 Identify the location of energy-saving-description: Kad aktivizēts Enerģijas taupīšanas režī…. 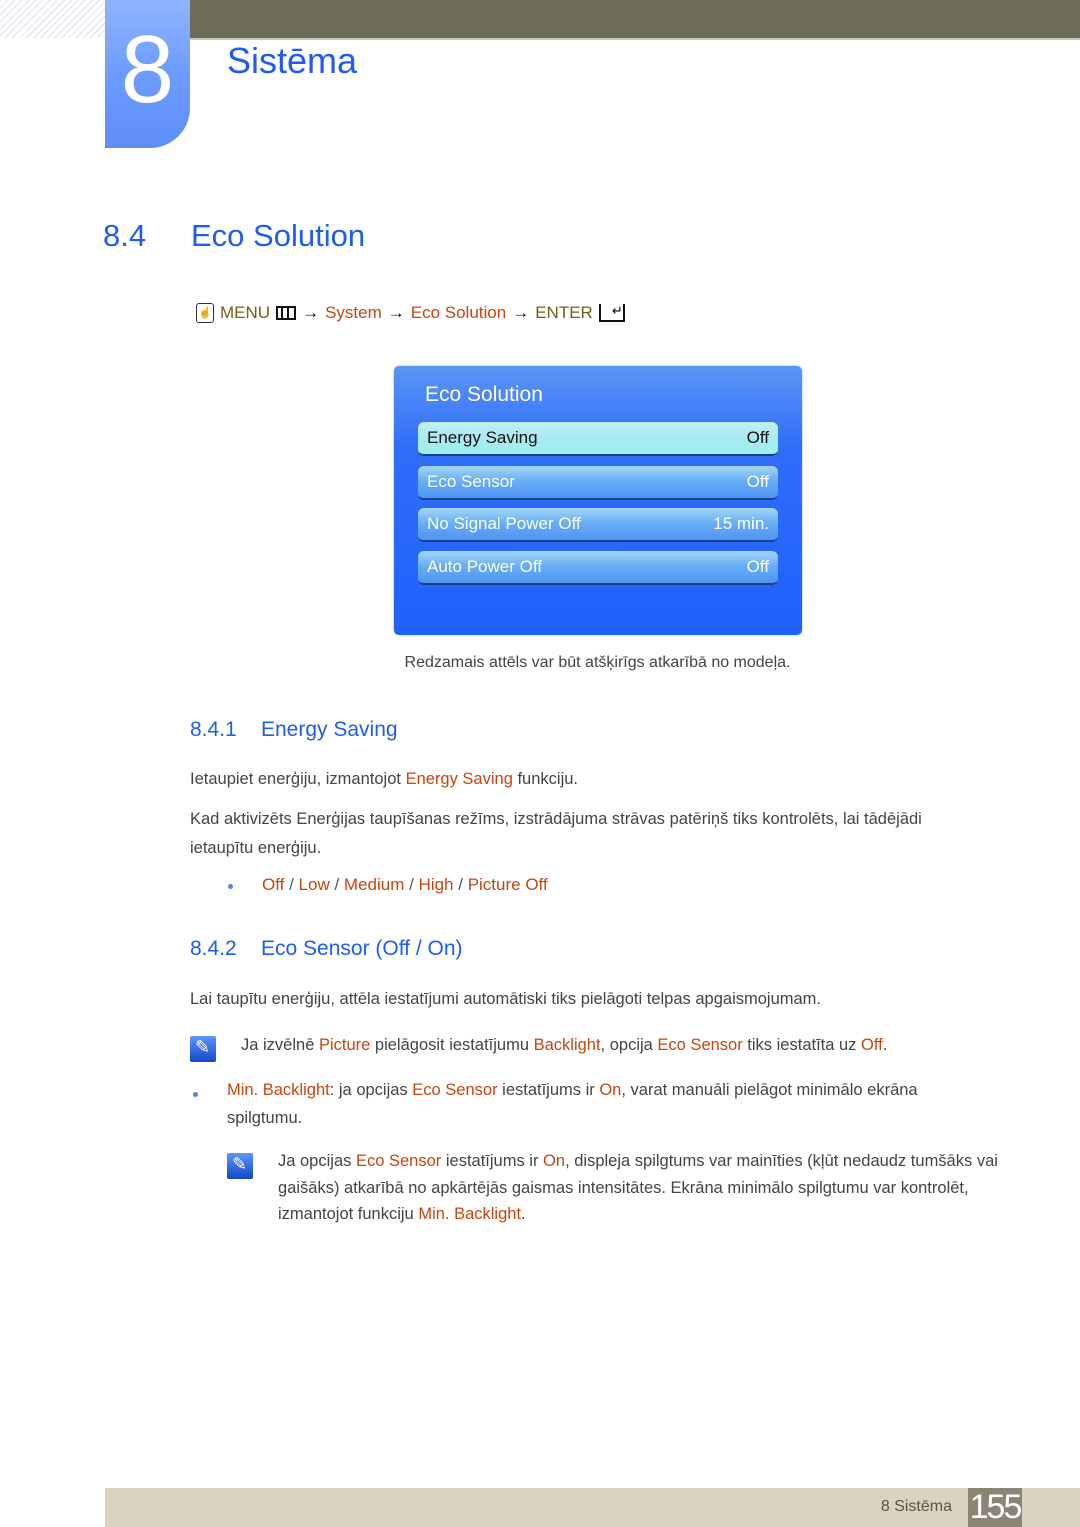
(556, 833).